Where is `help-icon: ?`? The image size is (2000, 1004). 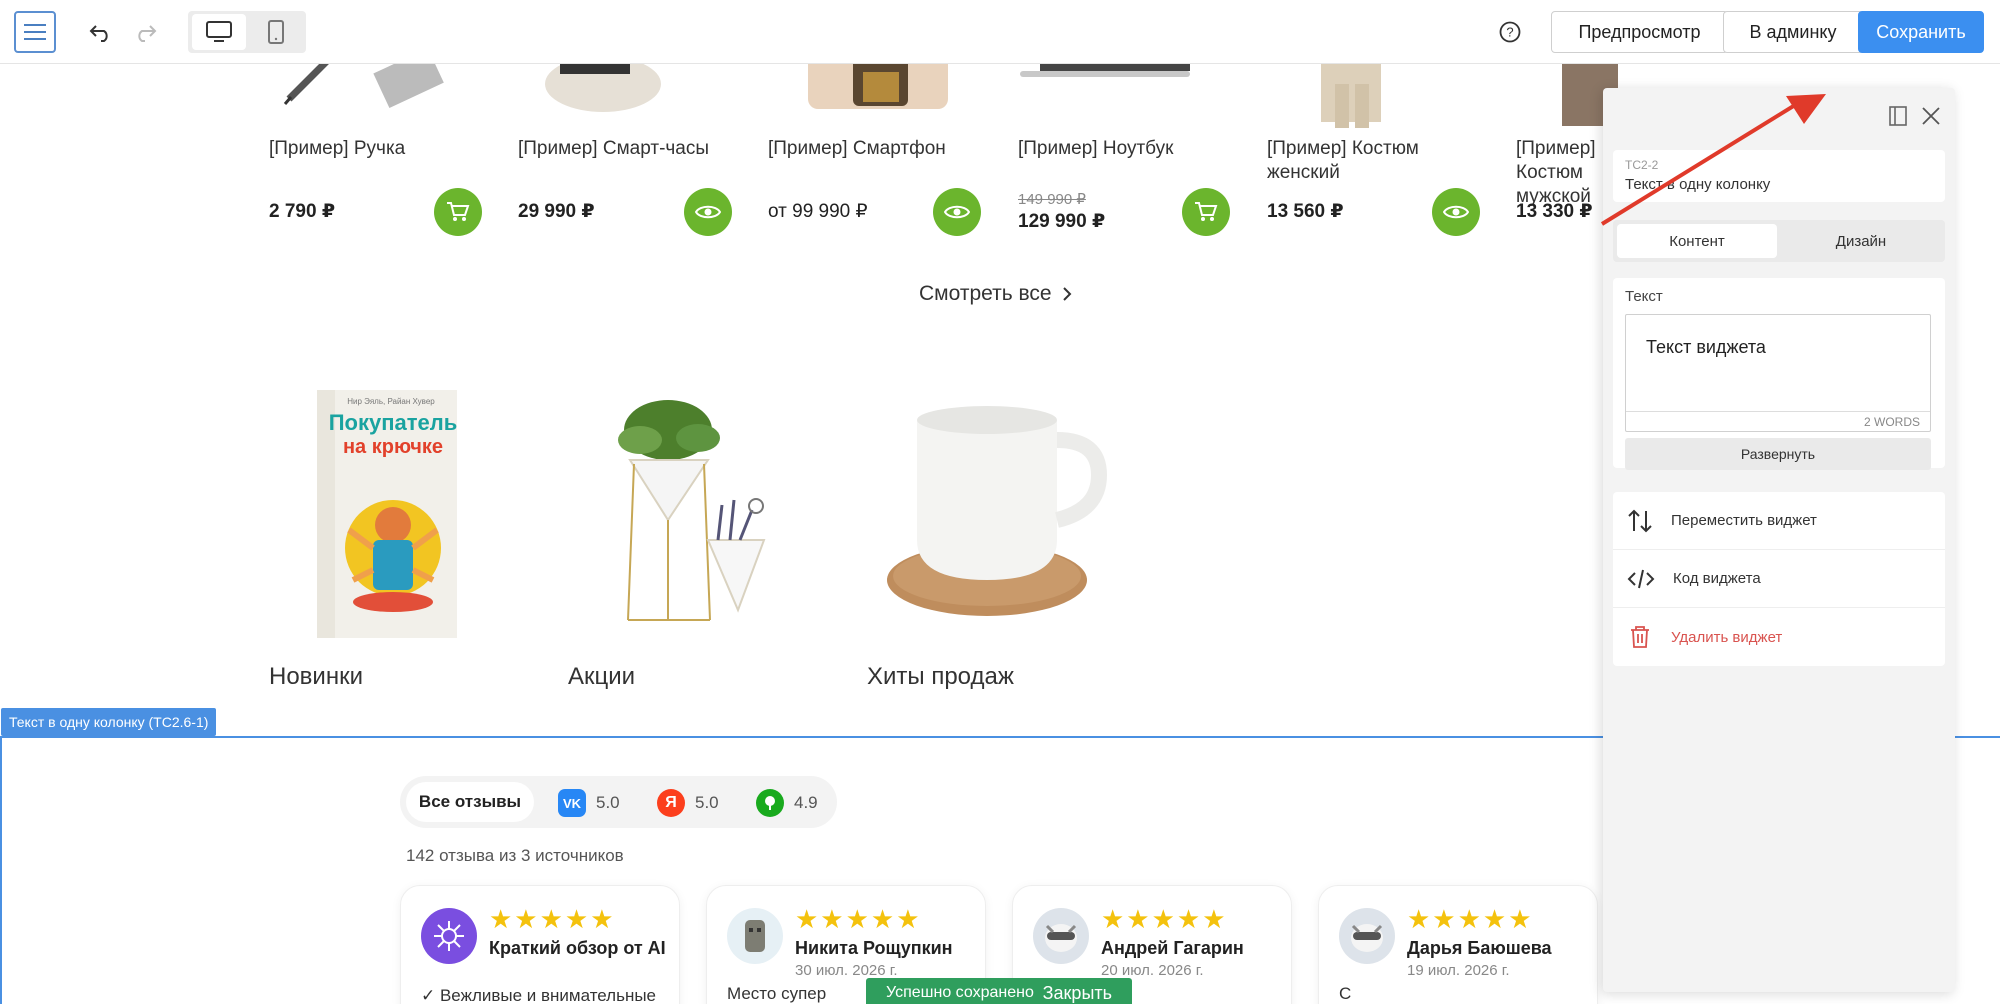
help-icon: ? is located at coordinates (1510, 32).